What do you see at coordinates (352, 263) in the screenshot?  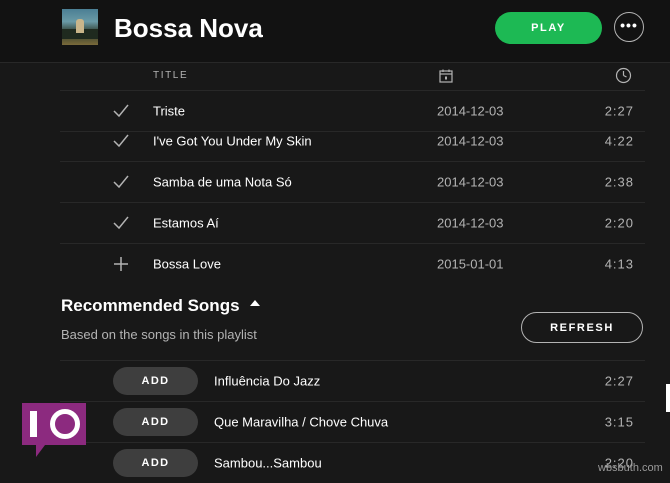 I see `track-row: Bossa Love 2015-01-01 4:13` at bounding box center [352, 263].